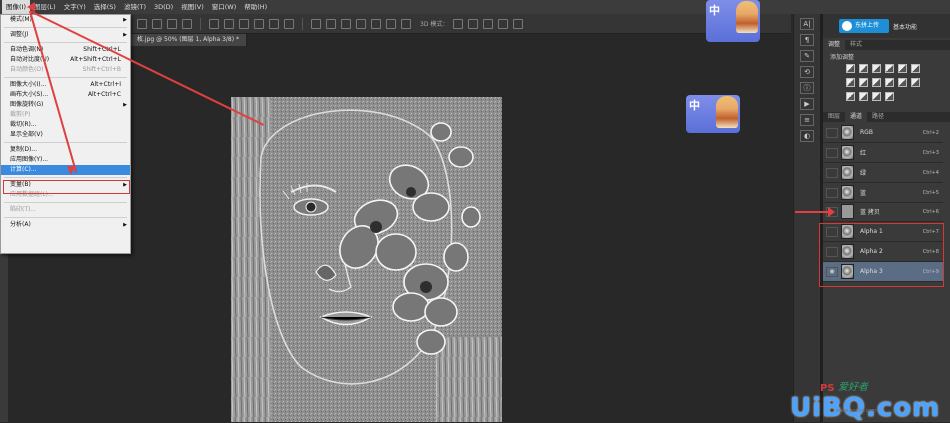 This screenshot has width=950, height=423. Describe the element at coordinates (406, 23) in the screenshot. I see `auto-align-icon` at that location.